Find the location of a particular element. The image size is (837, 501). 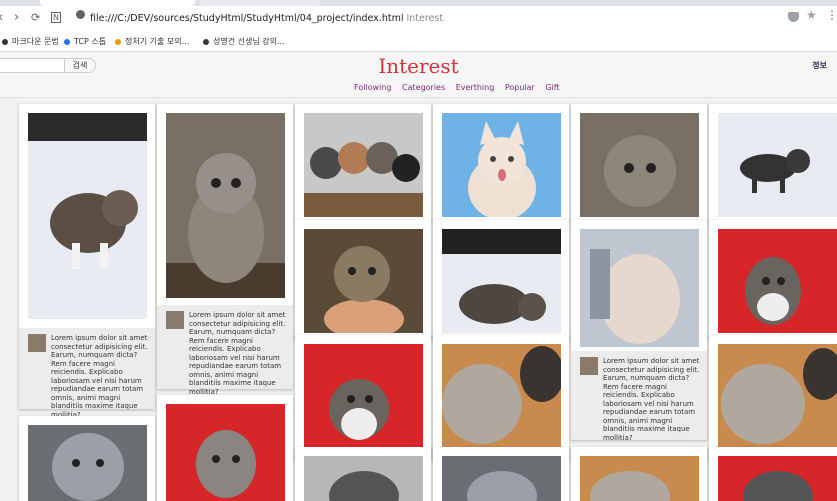

home-icon: N is located at coordinates (56, 17).